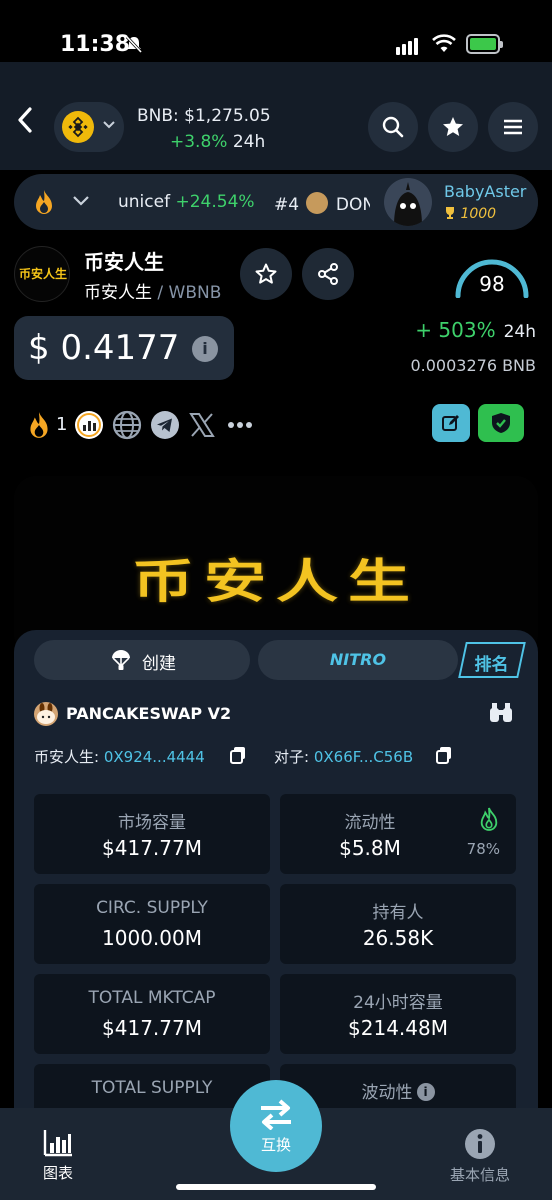 This screenshot has height=1200, width=552. I want to click on token-pair: 币安人生 / WBNB, so click(152, 290).